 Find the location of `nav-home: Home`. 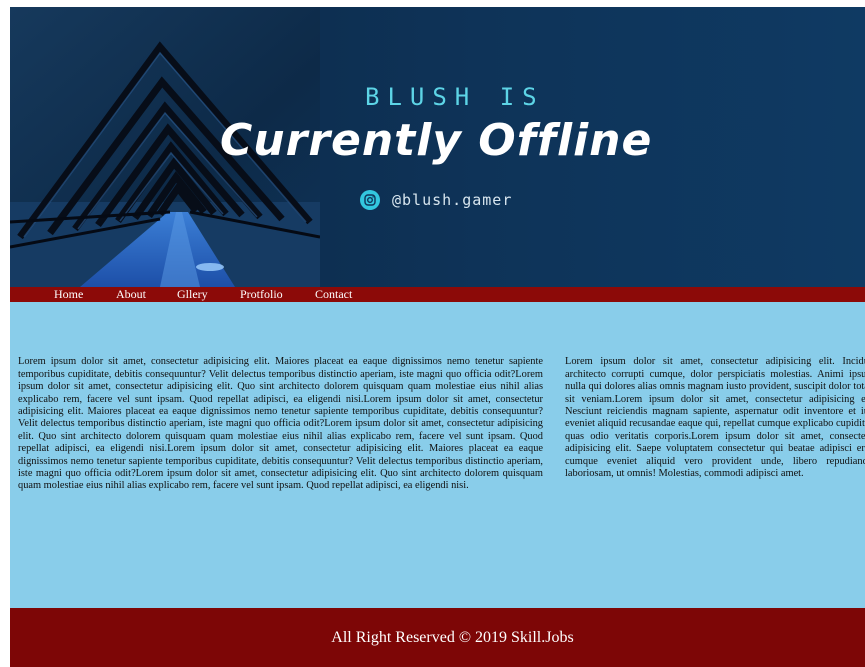

nav-home: Home is located at coordinates (68, 294).